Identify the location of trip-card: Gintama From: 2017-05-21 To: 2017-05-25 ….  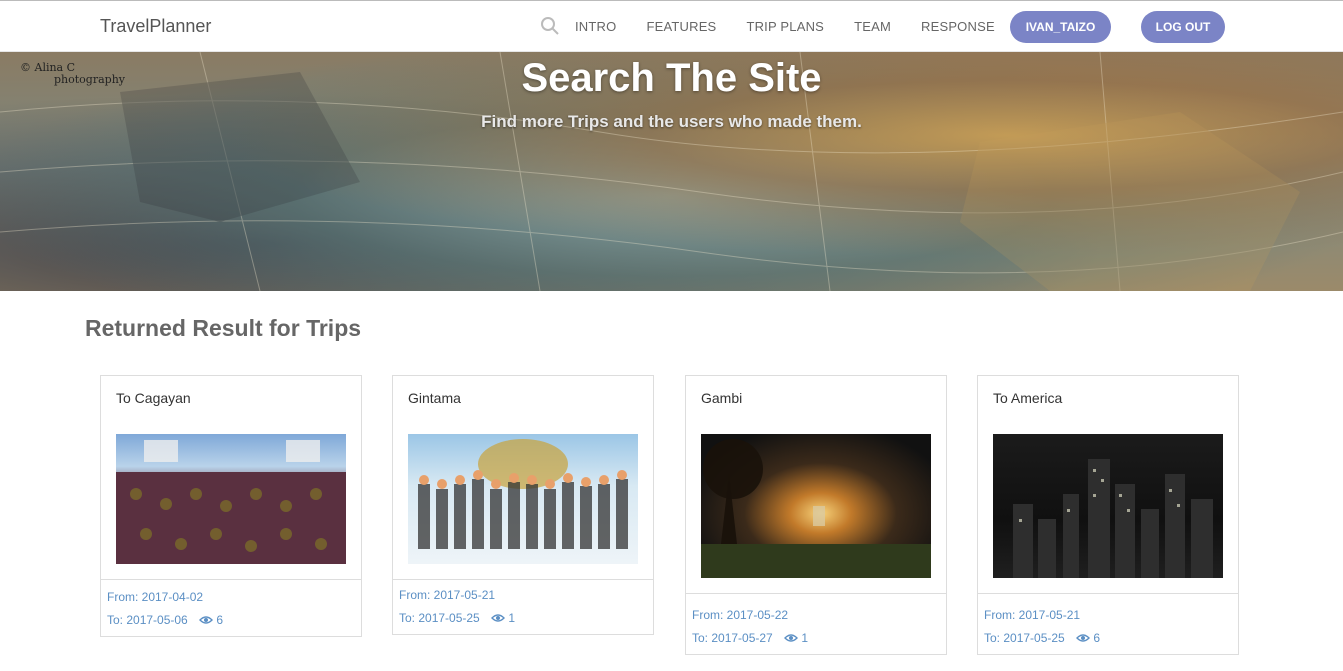
(523, 505).